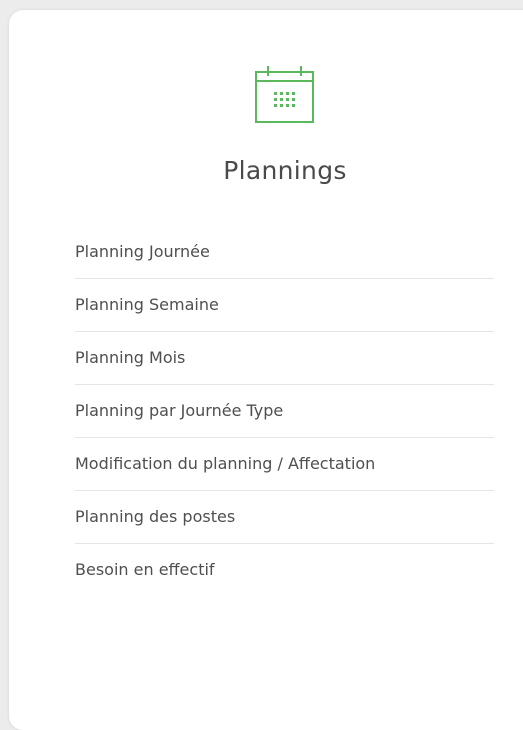 The width and height of the screenshot is (523, 730). What do you see at coordinates (284, 517) in the screenshot?
I see `menu-item-planning-postes: Planning des postes` at bounding box center [284, 517].